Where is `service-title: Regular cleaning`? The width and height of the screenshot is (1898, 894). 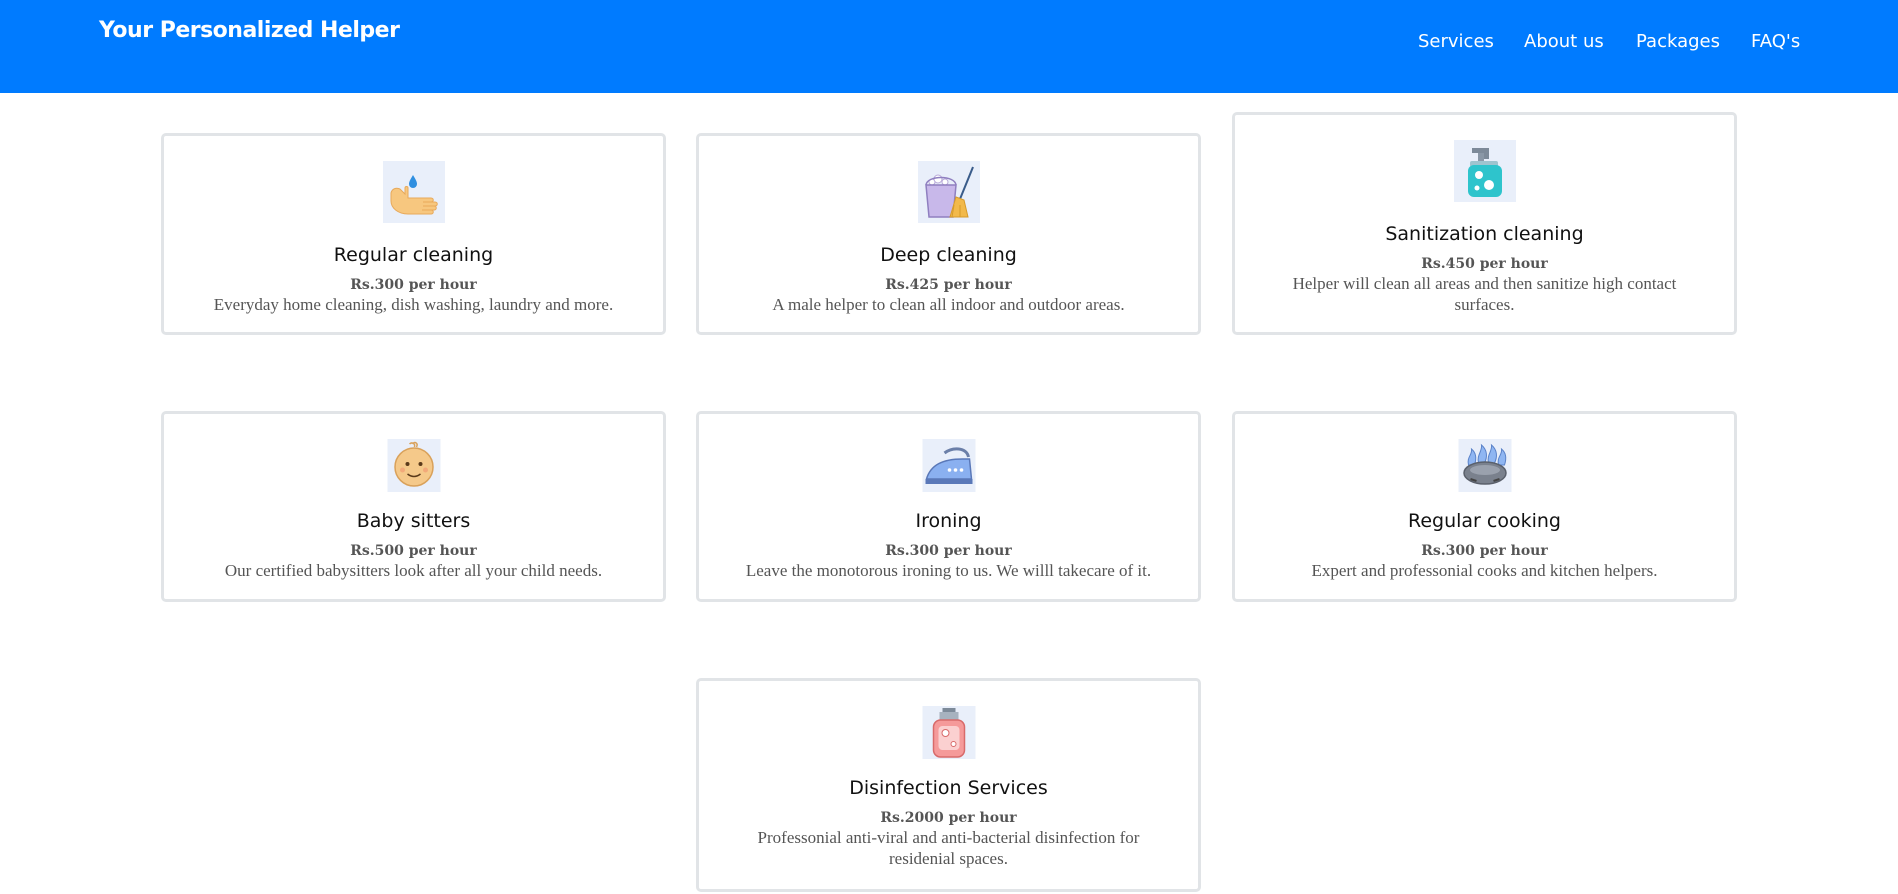 service-title: Regular cleaning is located at coordinates (413, 255).